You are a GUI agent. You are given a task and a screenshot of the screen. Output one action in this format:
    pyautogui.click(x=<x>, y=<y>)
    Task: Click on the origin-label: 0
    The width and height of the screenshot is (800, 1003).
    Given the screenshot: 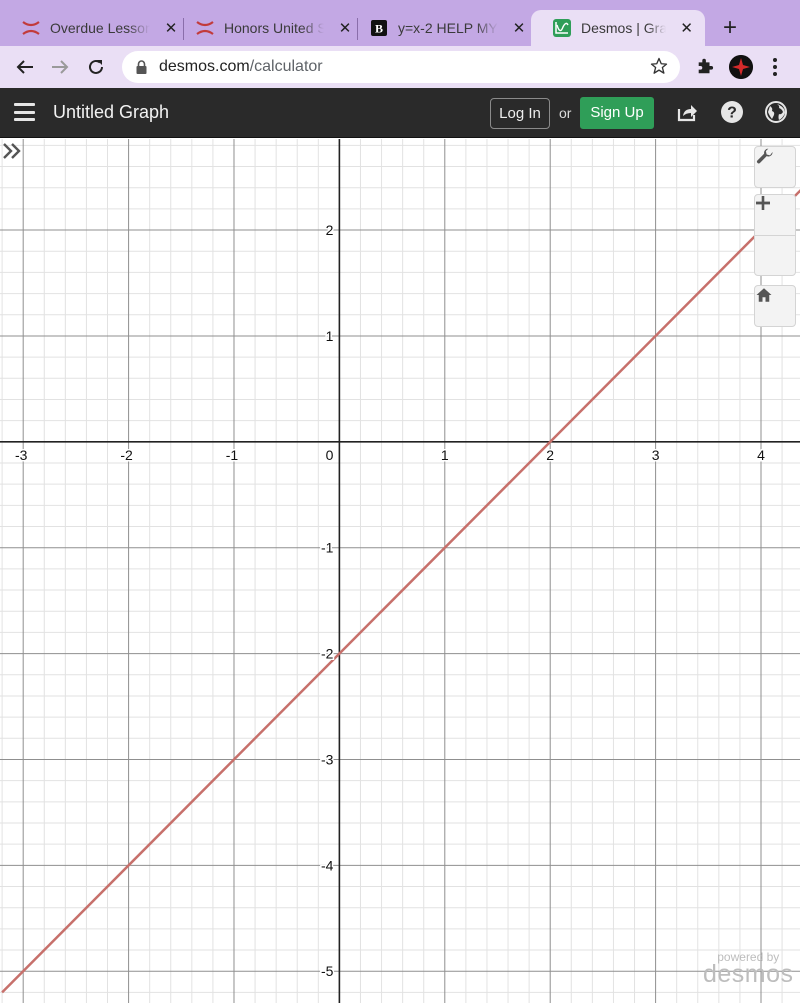 What is the action you would take?
    pyautogui.click(x=330, y=455)
    